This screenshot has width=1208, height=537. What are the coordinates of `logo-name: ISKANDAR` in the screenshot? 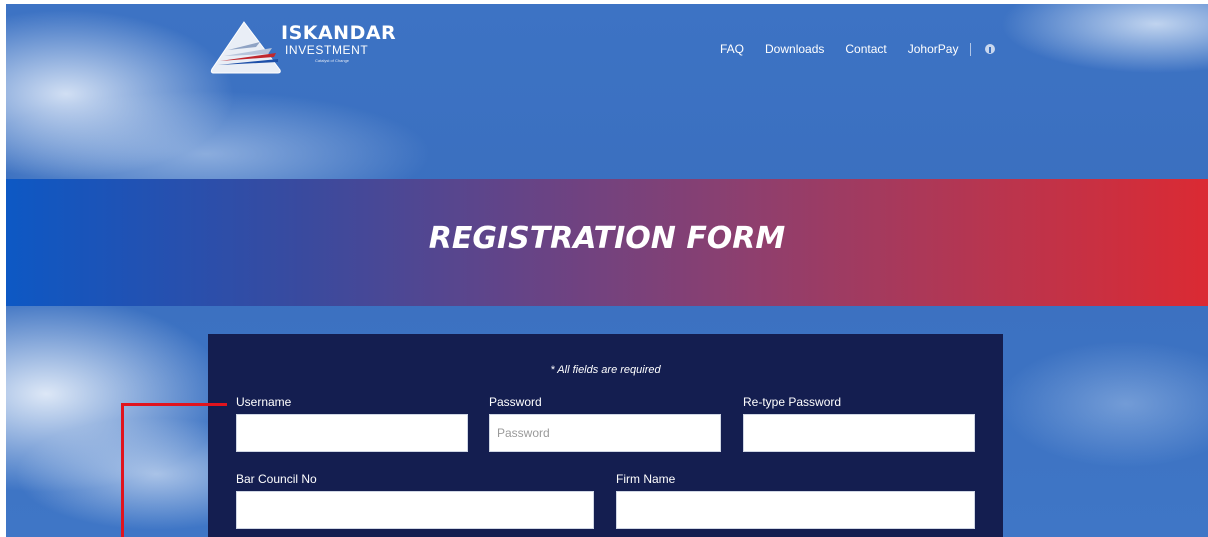 It's located at (339, 33).